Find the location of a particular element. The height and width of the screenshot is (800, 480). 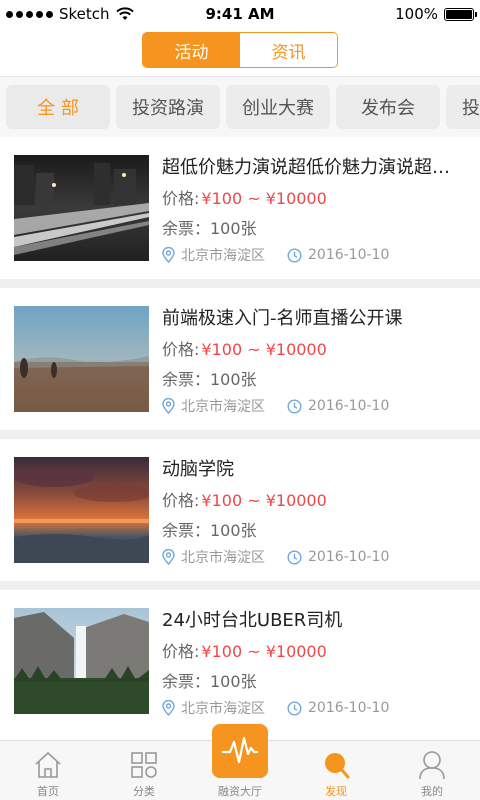

discover-icon is located at coordinates (336, 765).